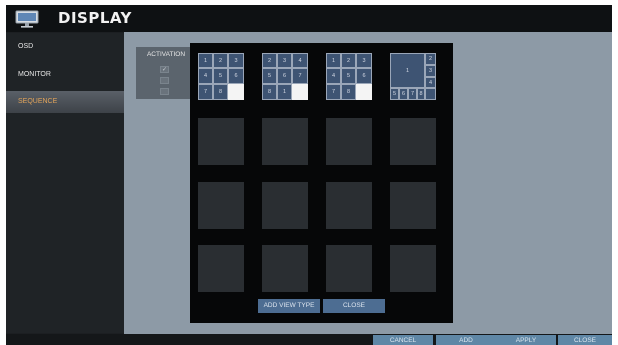 The image size is (618, 345). What do you see at coordinates (166, 54) in the screenshot?
I see `activation-header: ACTIVATION` at bounding box center [166, 54].